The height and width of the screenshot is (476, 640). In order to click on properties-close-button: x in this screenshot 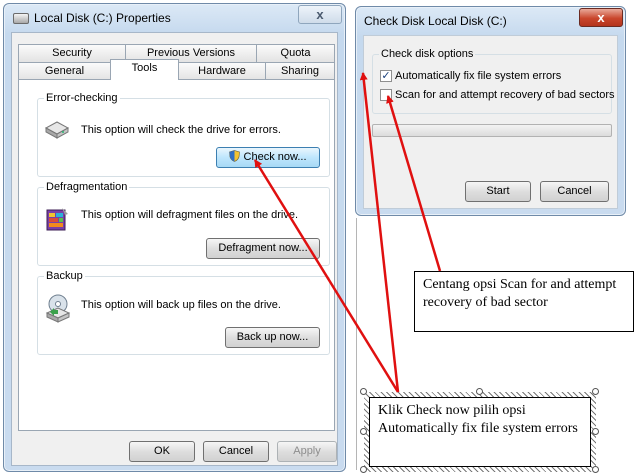, I will do `click(320, 14)`.